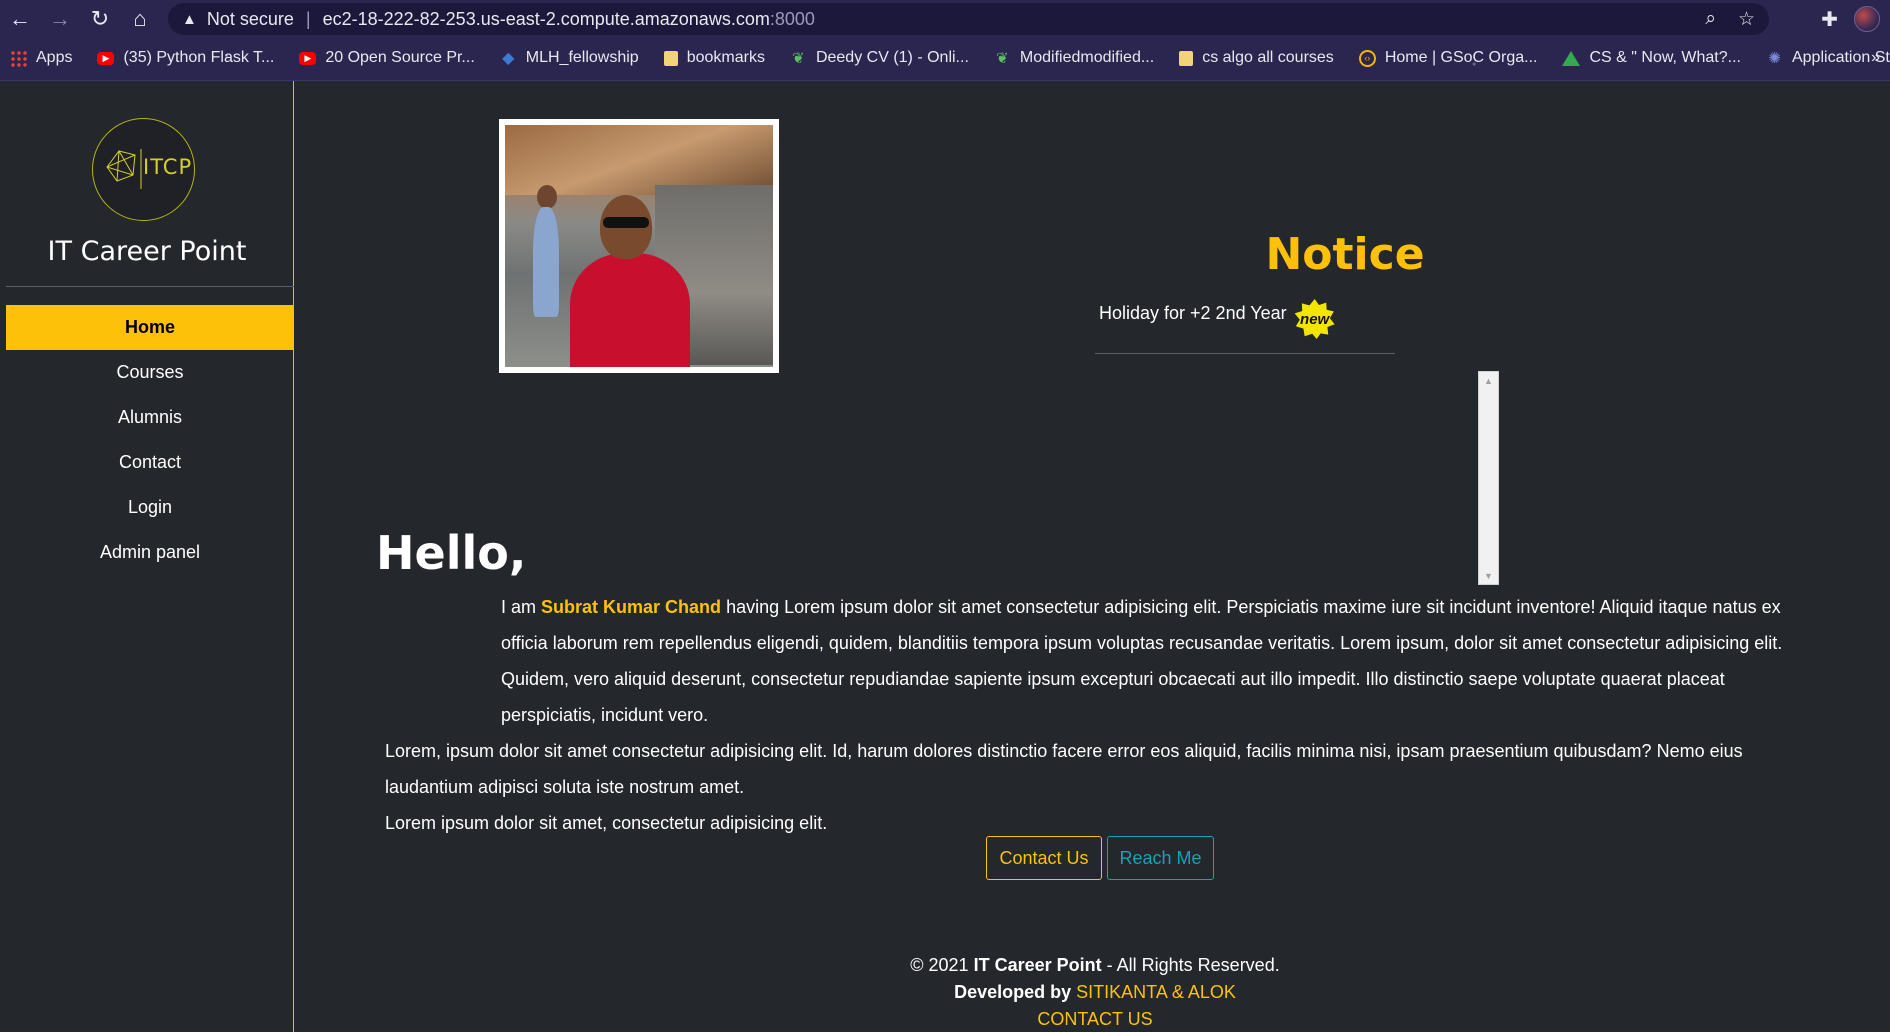 The width and height of the screenshot is (1890, 1032). Describe the element at coordinates (18, 58) in the screenshot. I see `apps-grid-icon` at that location.